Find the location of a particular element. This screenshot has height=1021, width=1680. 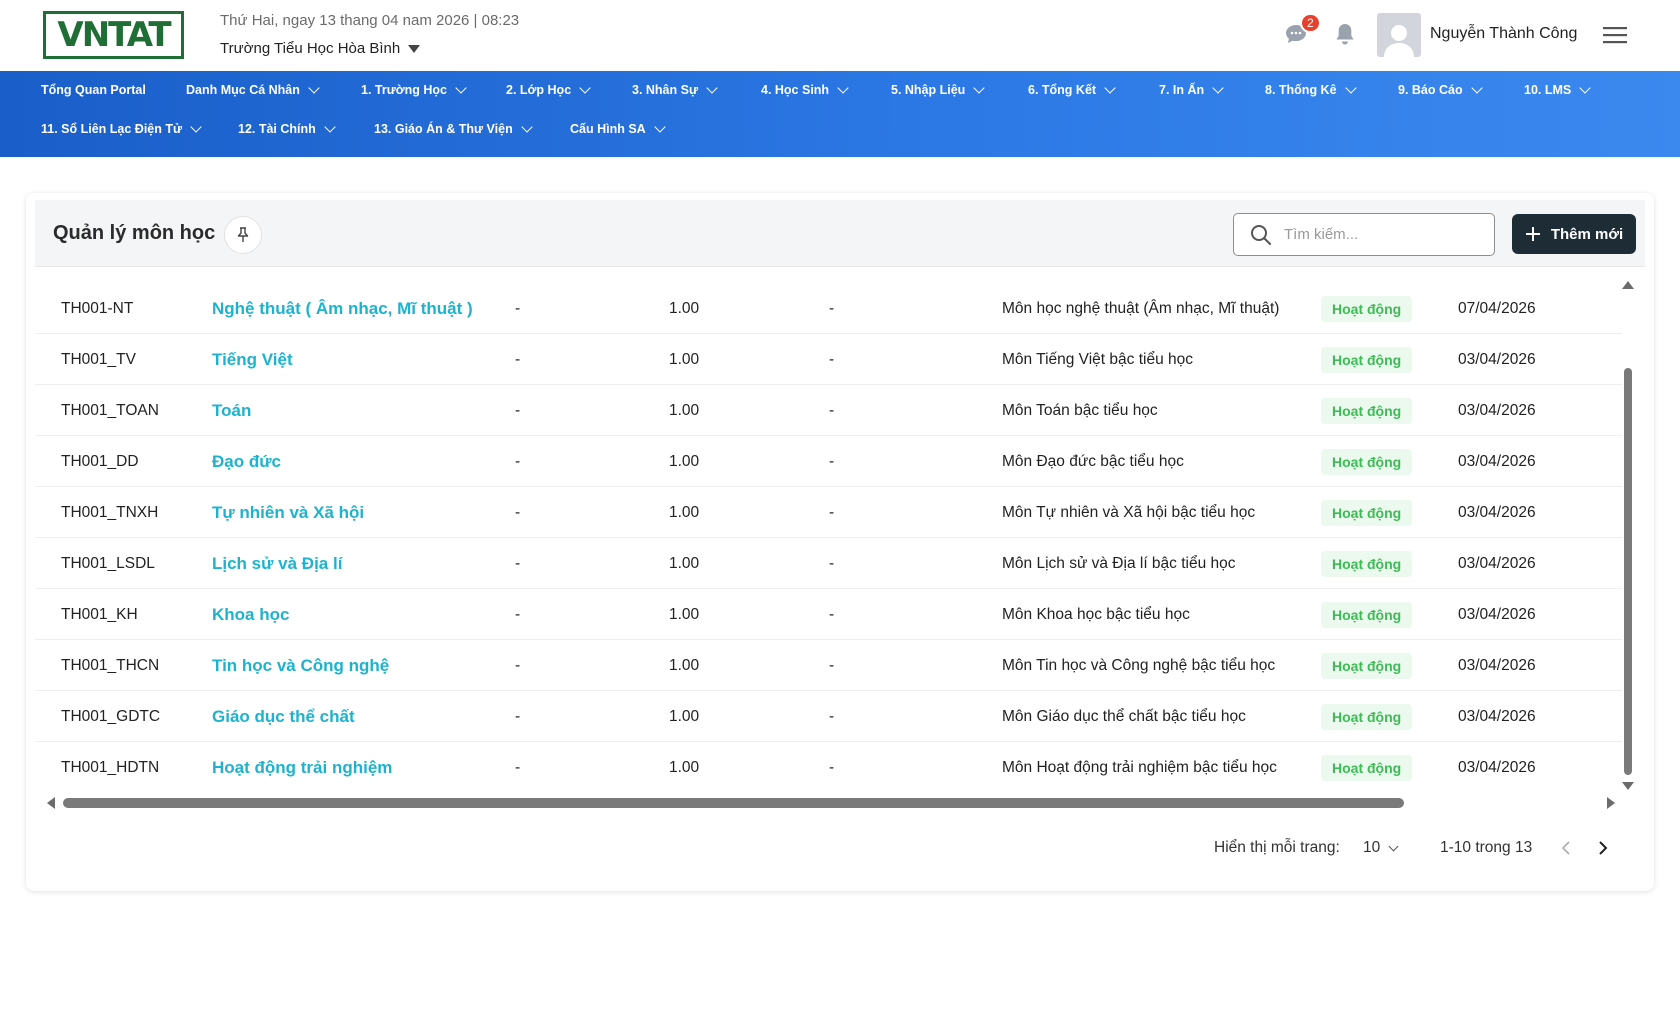

nav-item-lop-hoc: 2. Lớp Học is located at coordinates (548, 89).